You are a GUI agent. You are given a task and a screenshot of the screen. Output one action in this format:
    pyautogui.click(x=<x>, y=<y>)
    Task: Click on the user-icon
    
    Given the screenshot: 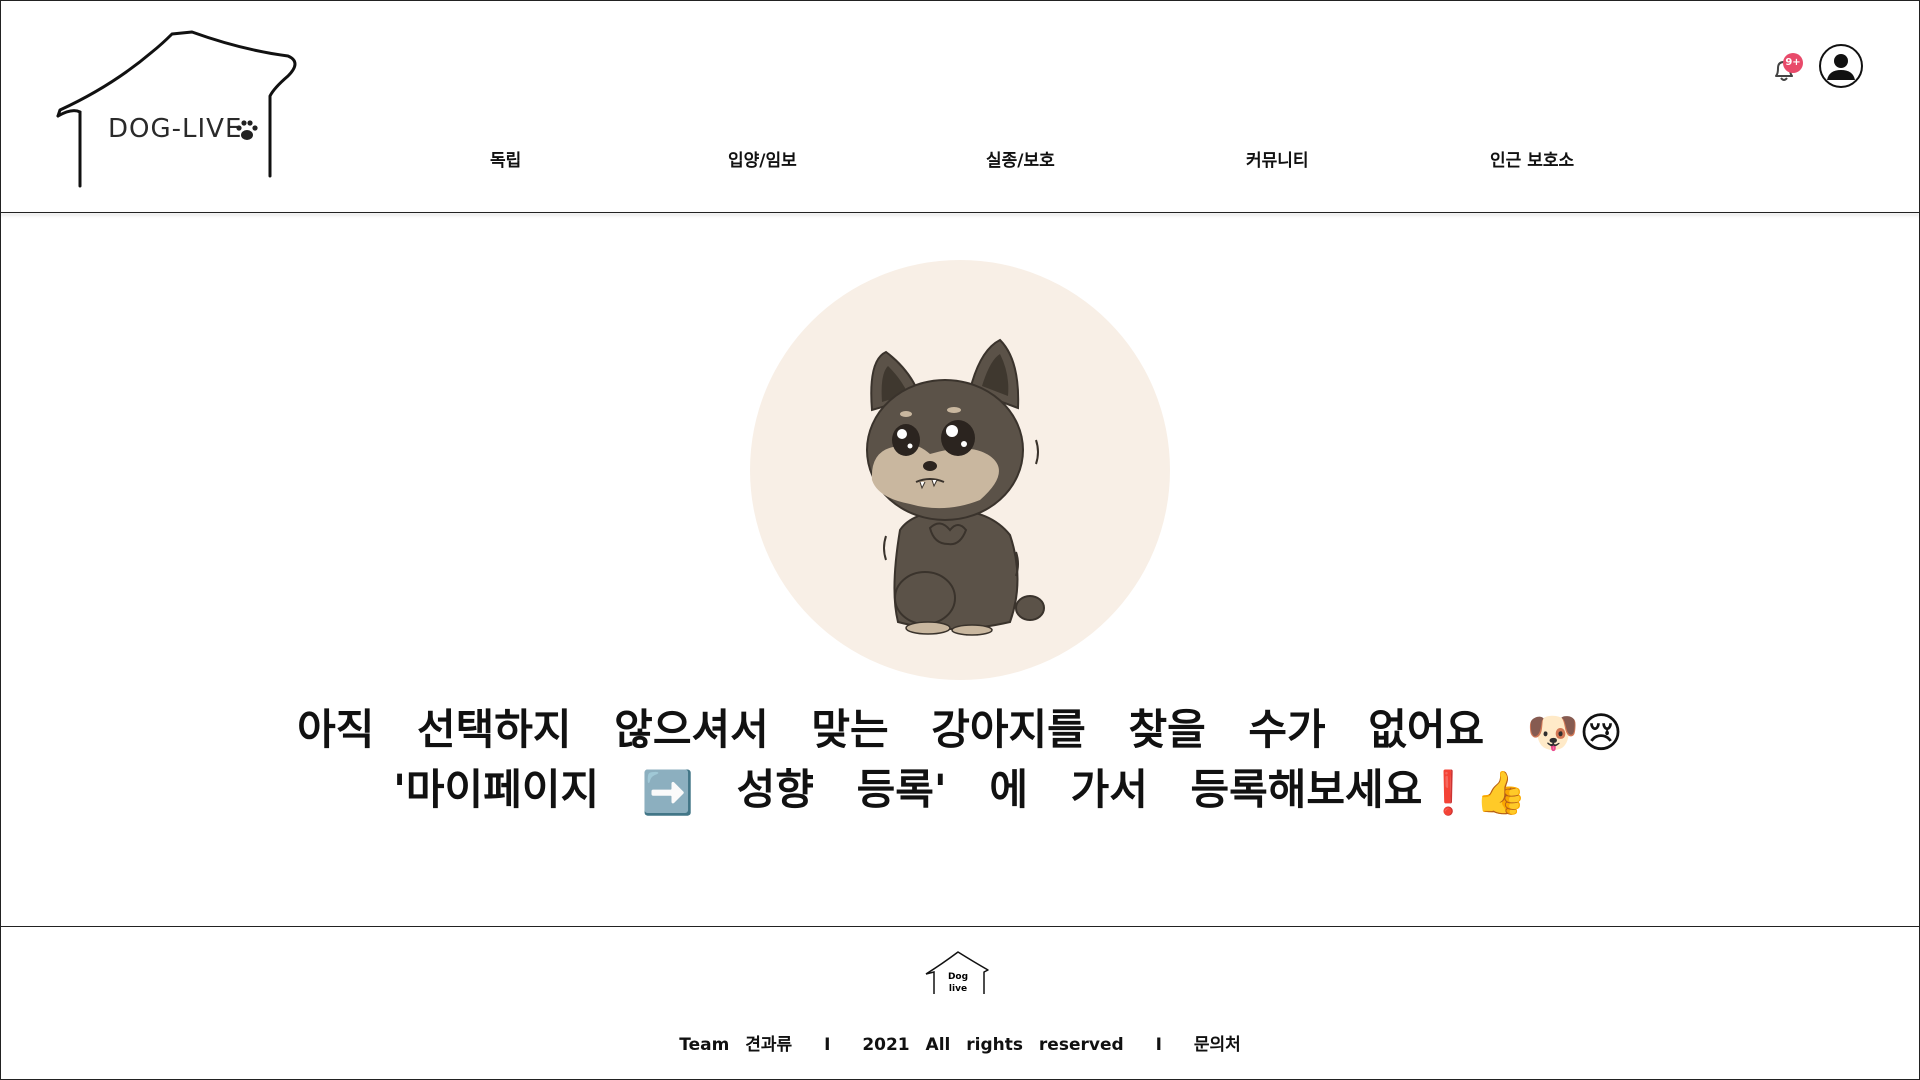 What is the action you would take?
    pyautogui.click(x=1841, y=67)
    